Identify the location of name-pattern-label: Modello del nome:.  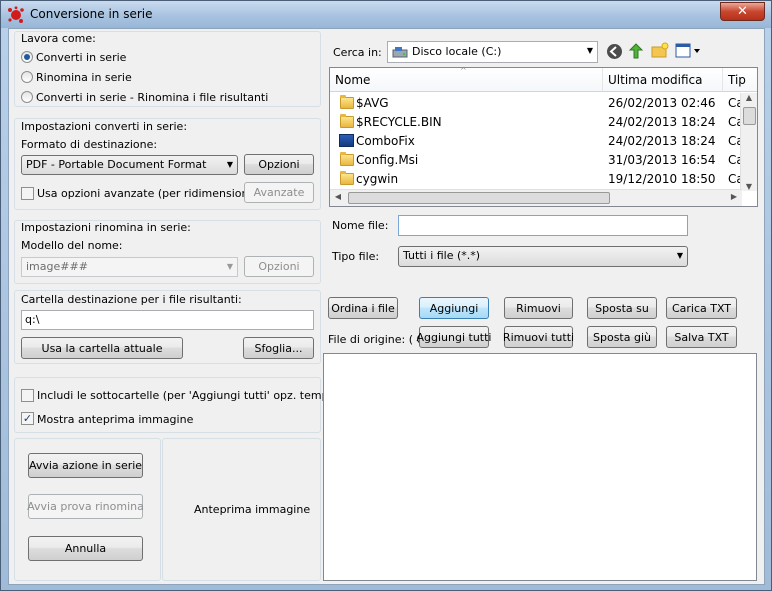
(72, 245).